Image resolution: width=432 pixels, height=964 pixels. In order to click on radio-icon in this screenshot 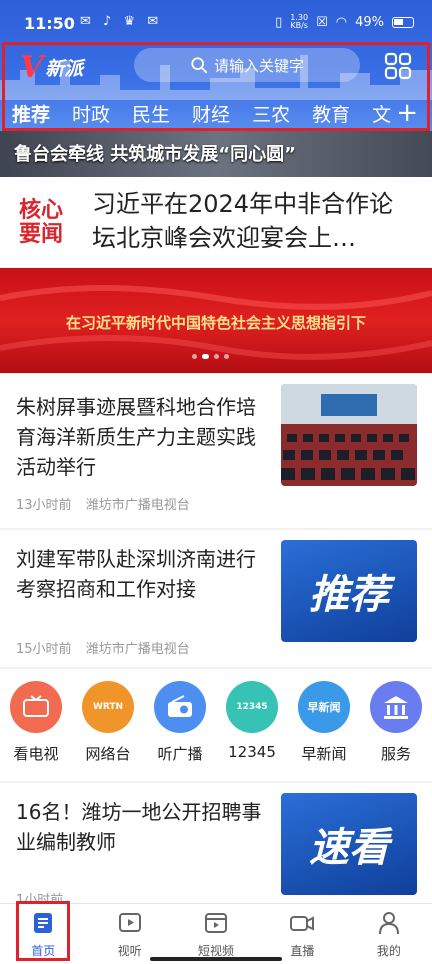, I will do `click(180, 707)`.